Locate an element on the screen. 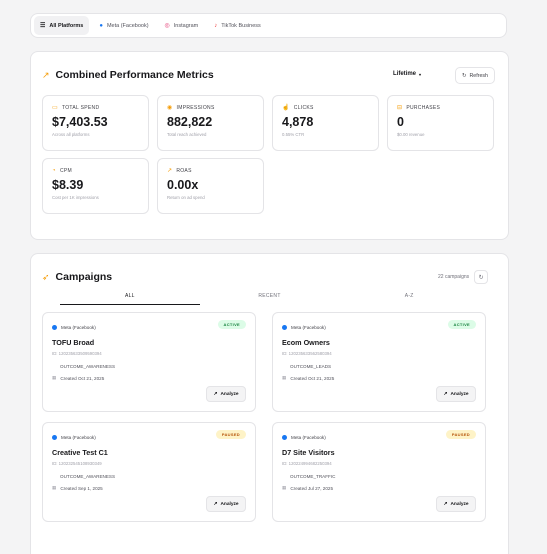 The image size is (547, 554). metric-label: IMPRESSIONS is located at coordinates (195, 108).